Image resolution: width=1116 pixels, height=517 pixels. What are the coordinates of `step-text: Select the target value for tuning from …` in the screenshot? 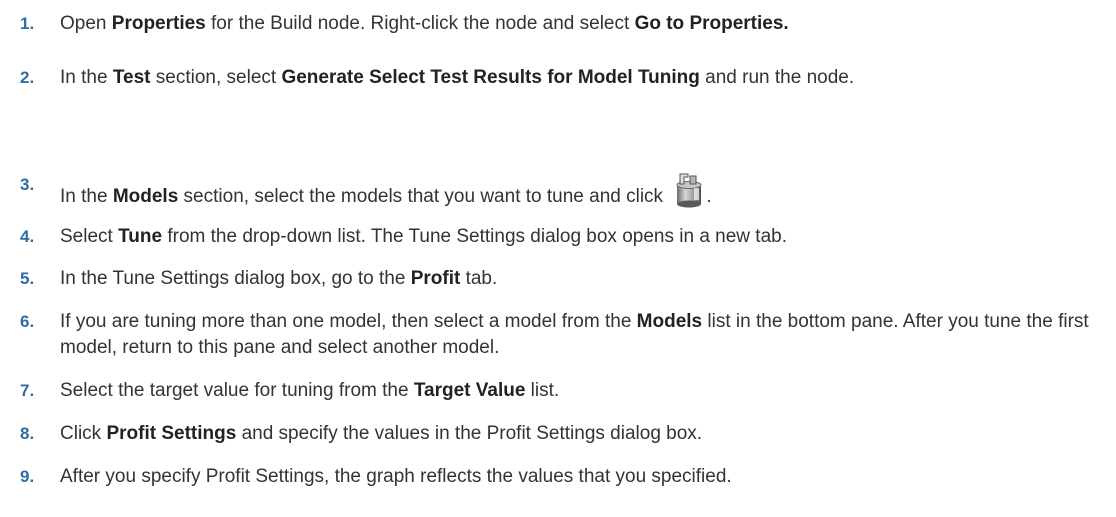 It's located at (310, 390).